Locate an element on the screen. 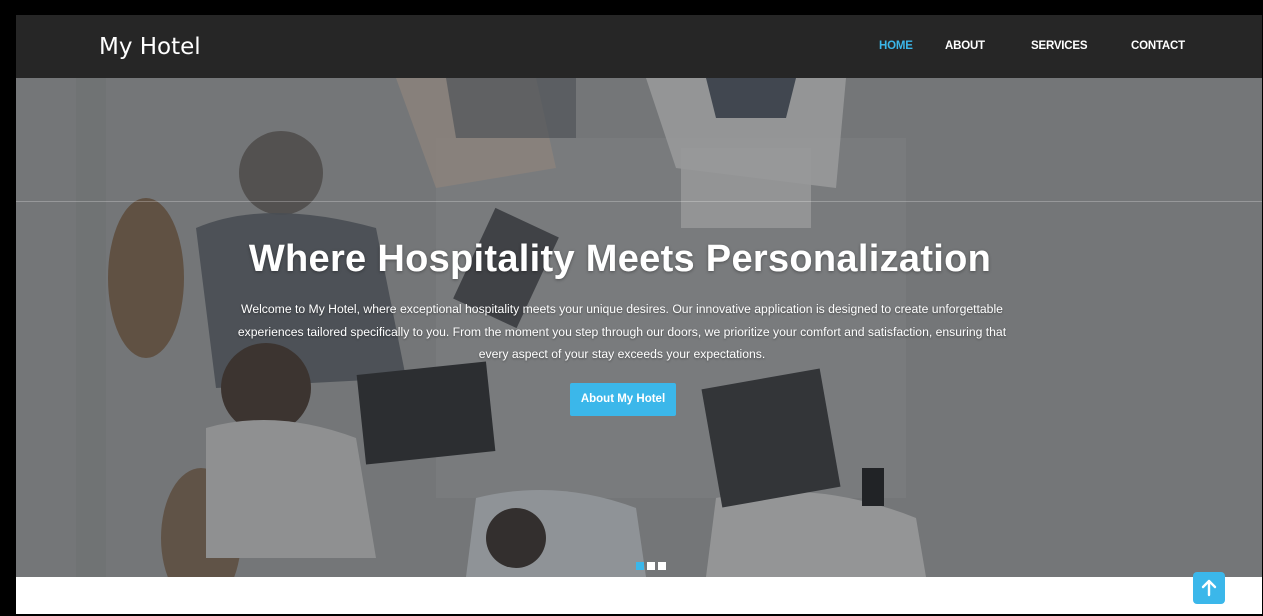  nav-contact: CONTACT is located at coordinates (1158, 46).